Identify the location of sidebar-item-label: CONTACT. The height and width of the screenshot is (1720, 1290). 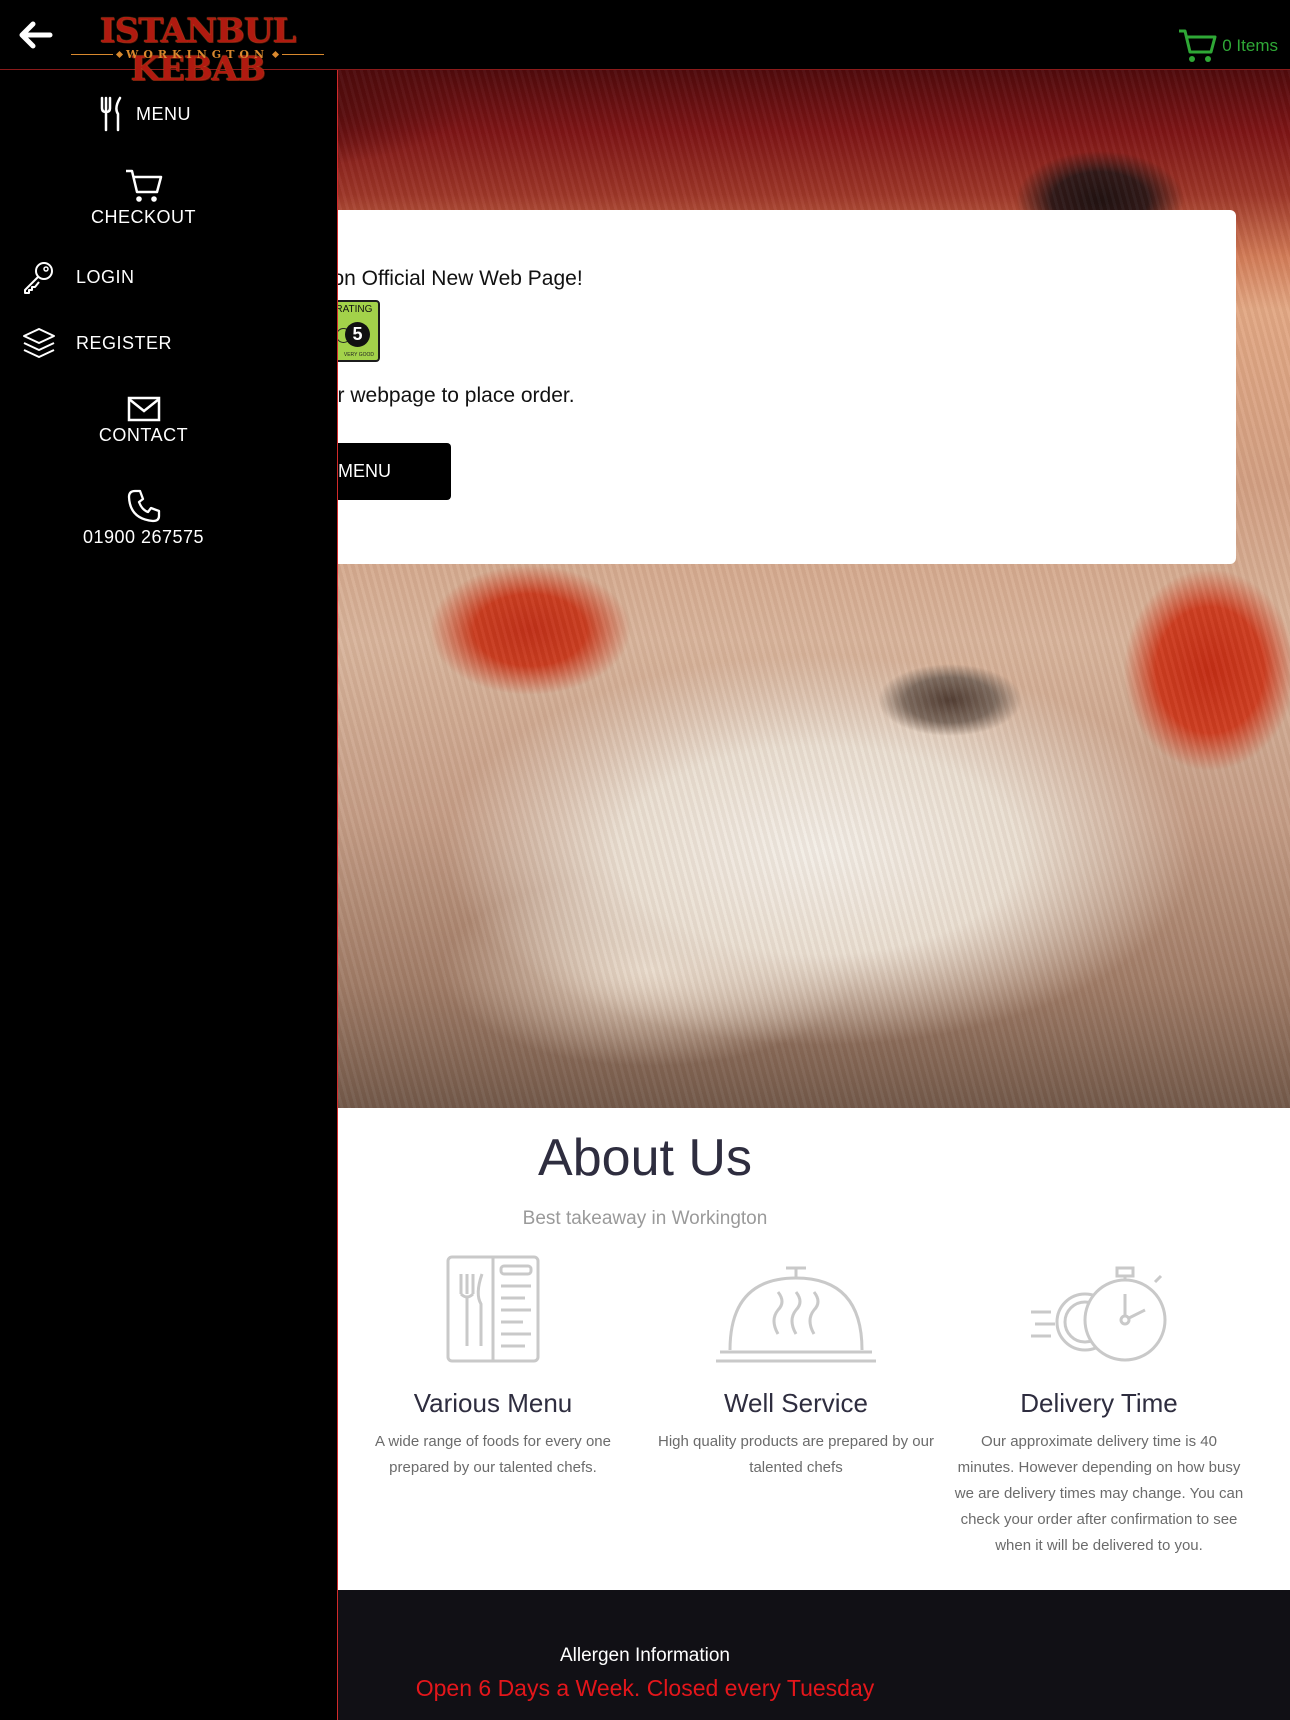
(143, 435).